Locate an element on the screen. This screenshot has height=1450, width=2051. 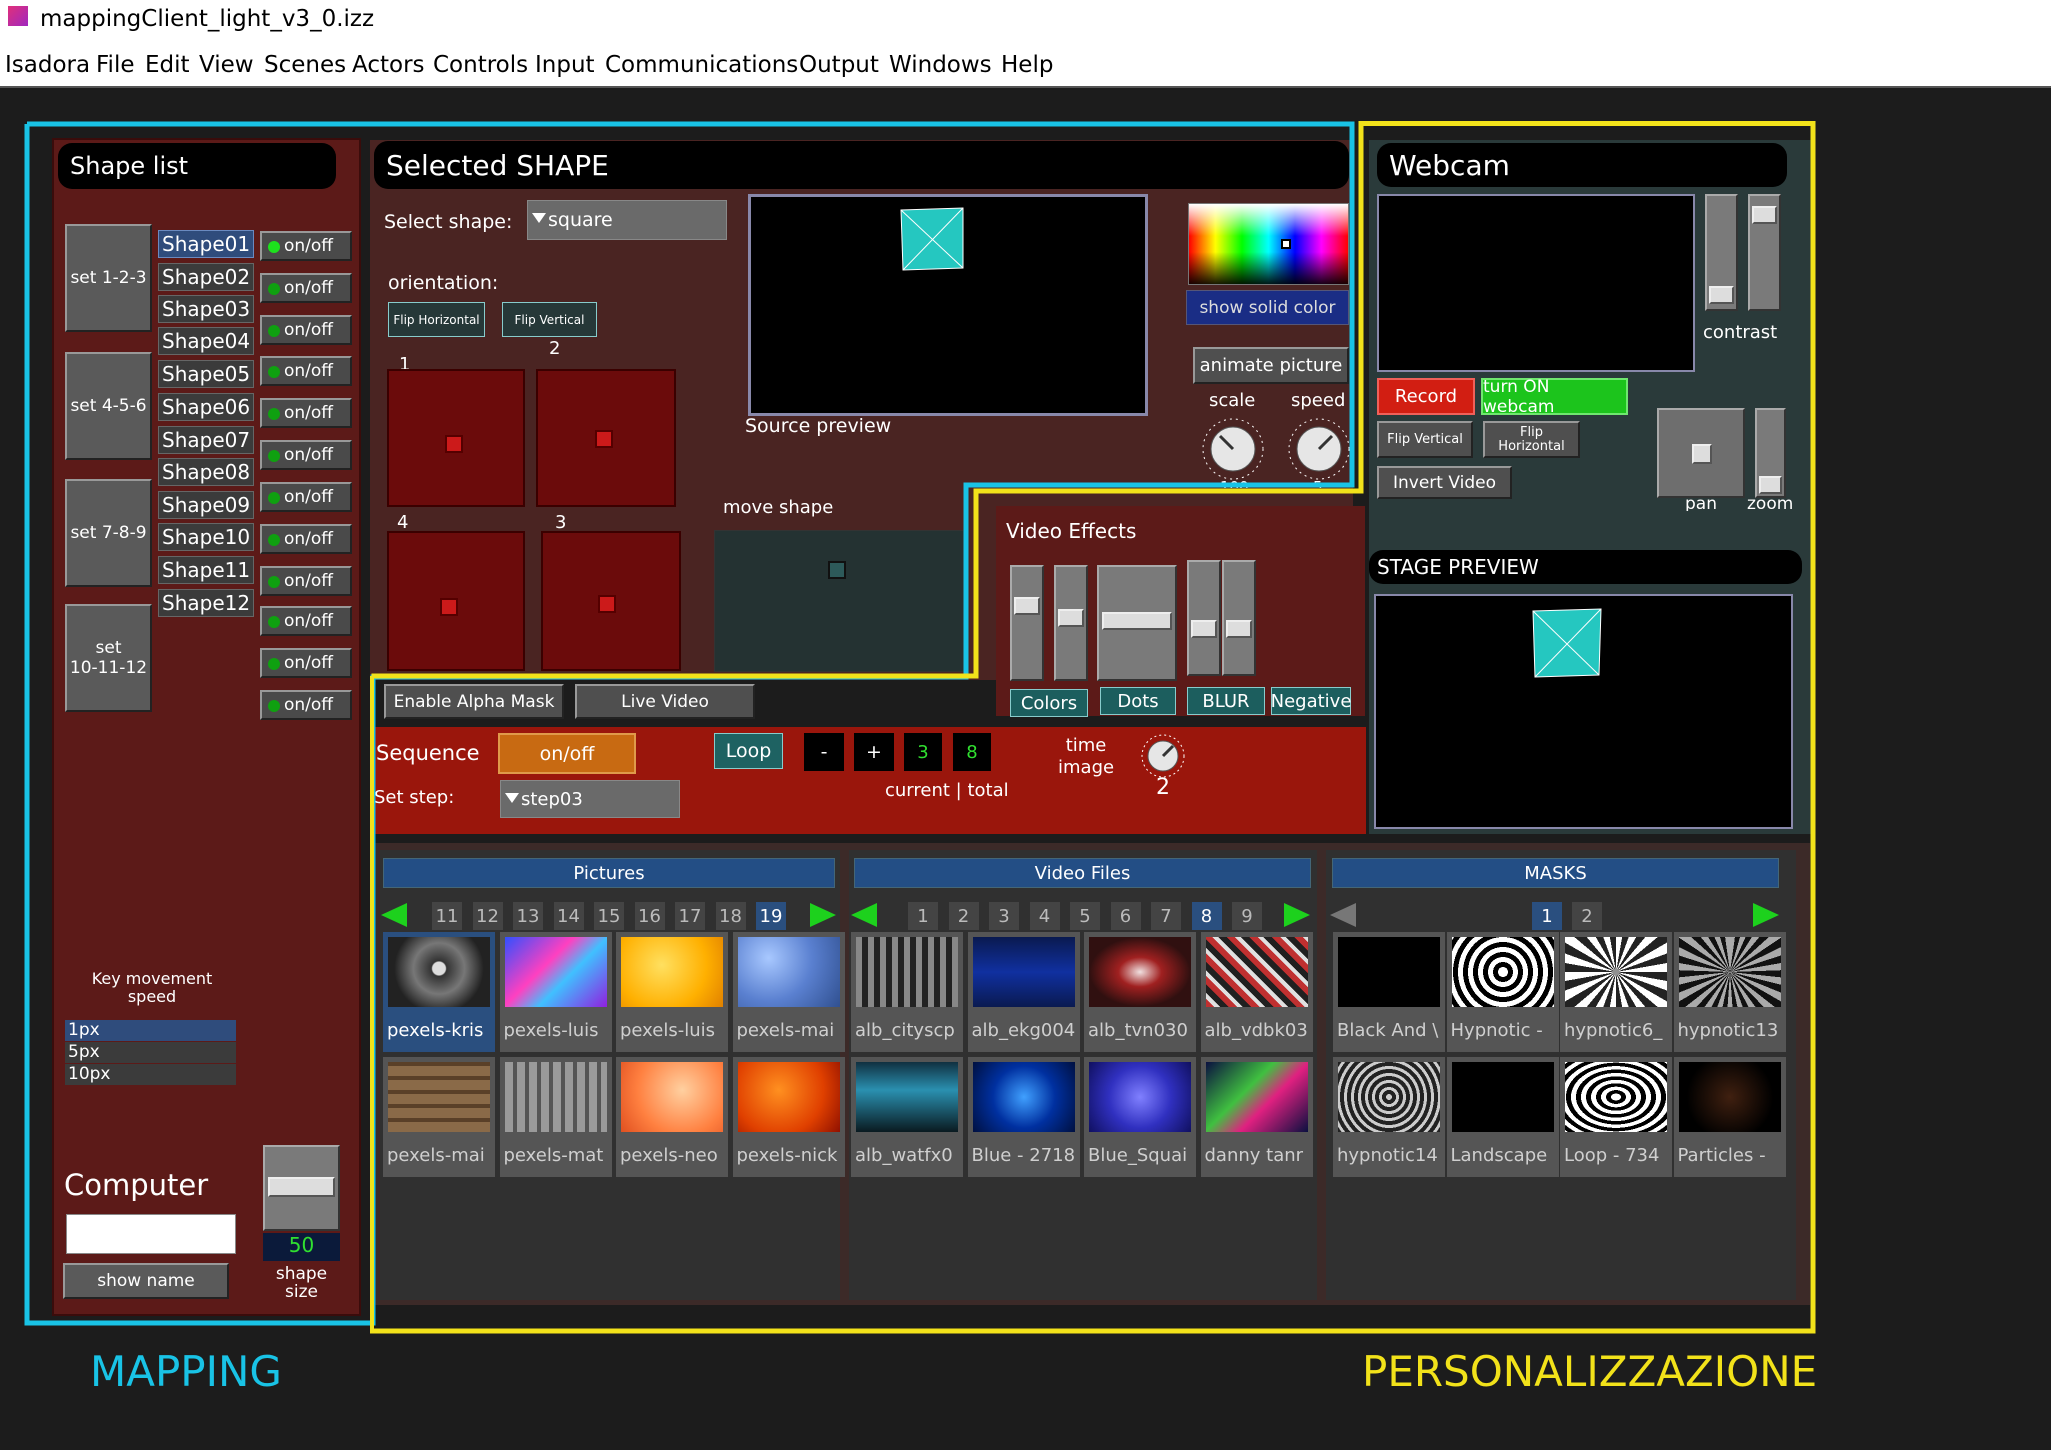
pictures-prev-arrow-icon is located at coordinates (394, 915).